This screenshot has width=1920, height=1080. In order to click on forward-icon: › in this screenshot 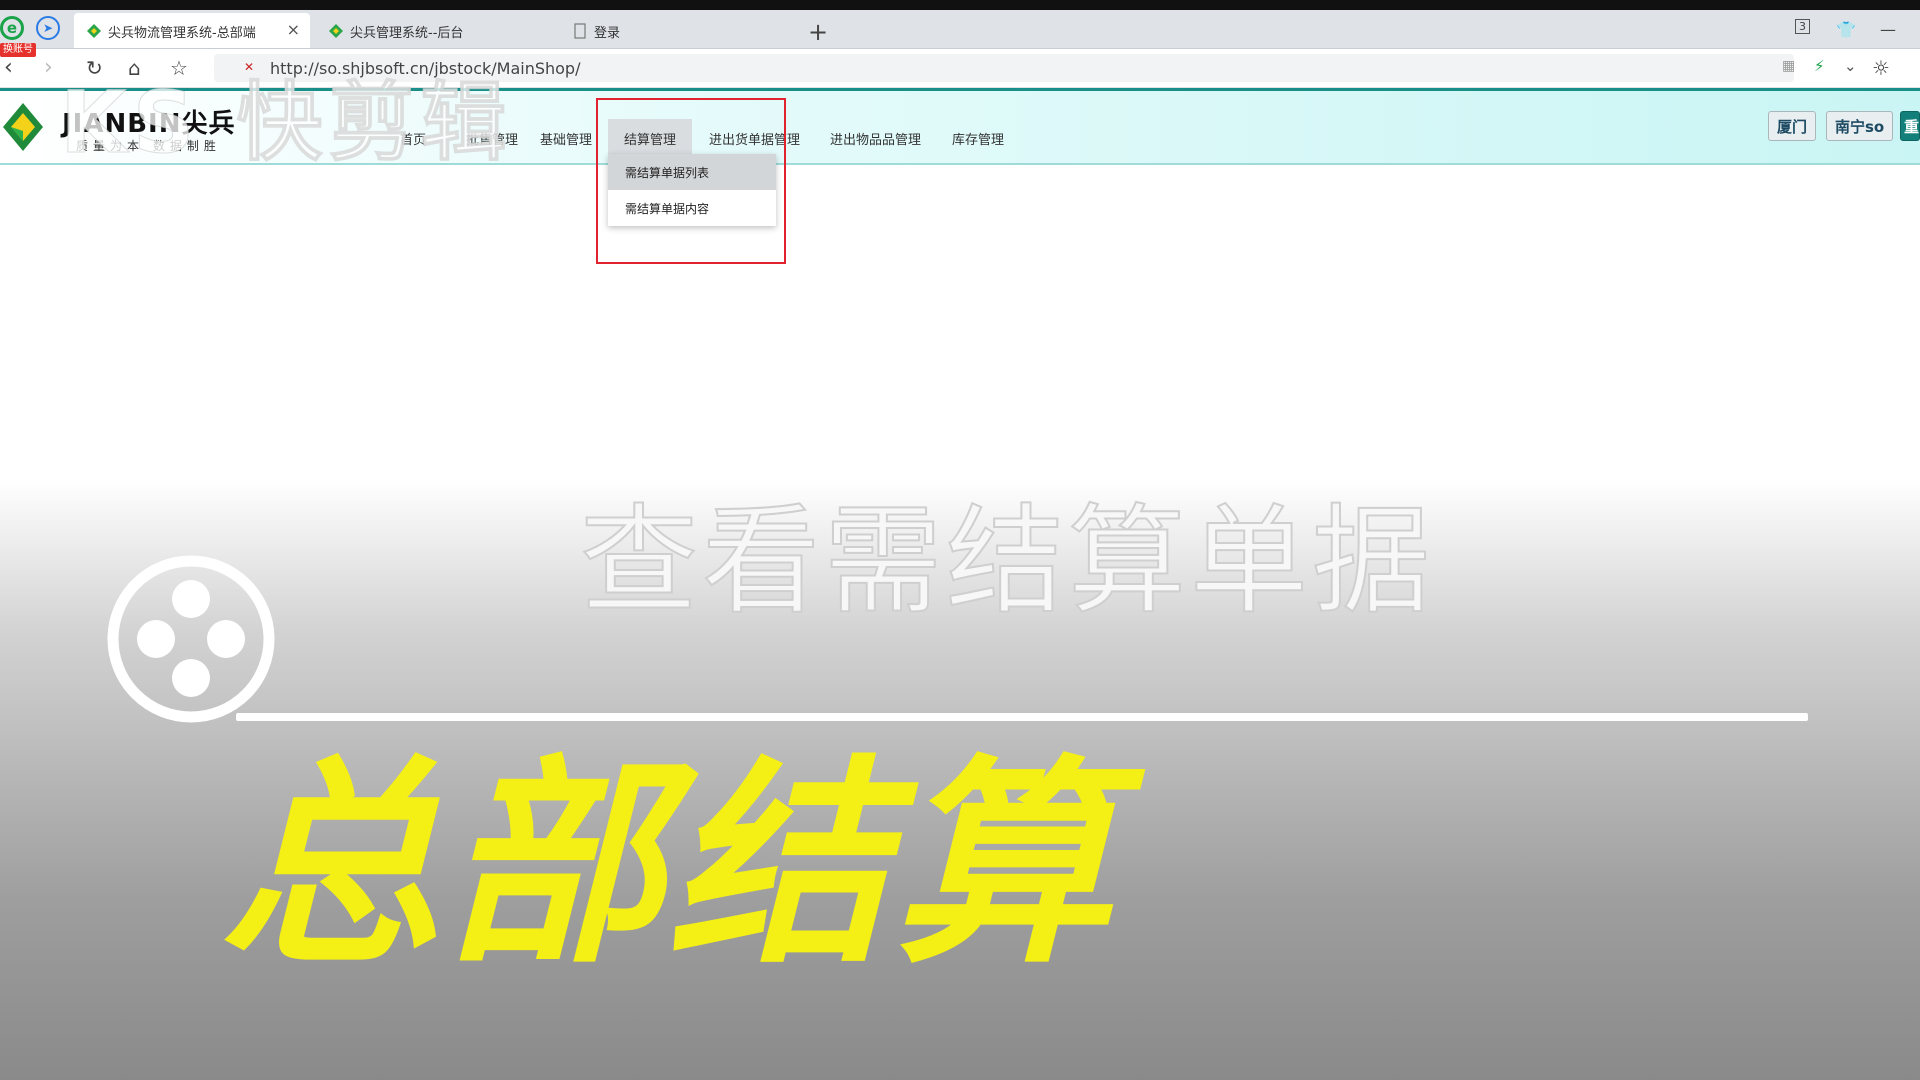, I will do `click(48, 68)`.